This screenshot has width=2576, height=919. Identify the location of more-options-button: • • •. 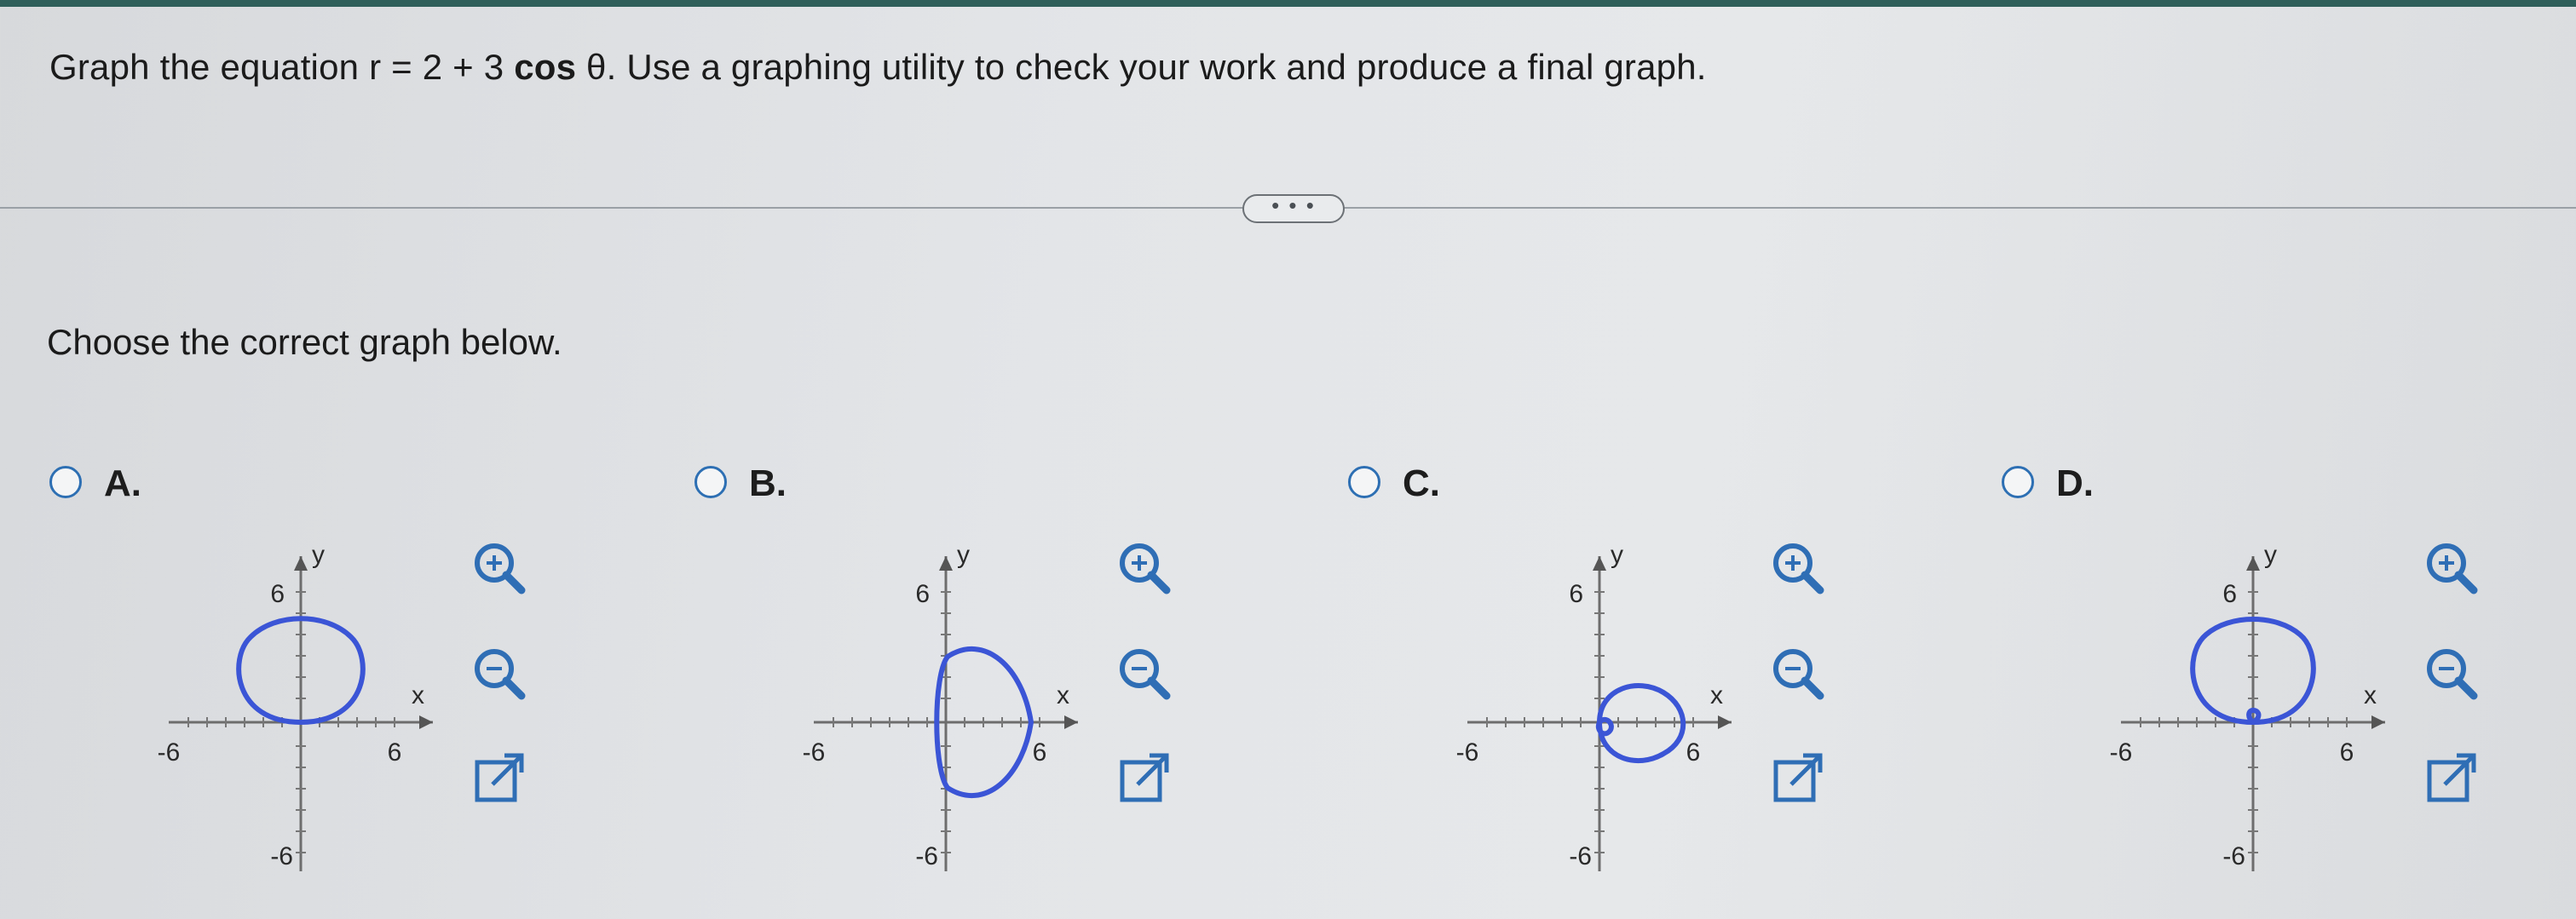
(1293, 208).